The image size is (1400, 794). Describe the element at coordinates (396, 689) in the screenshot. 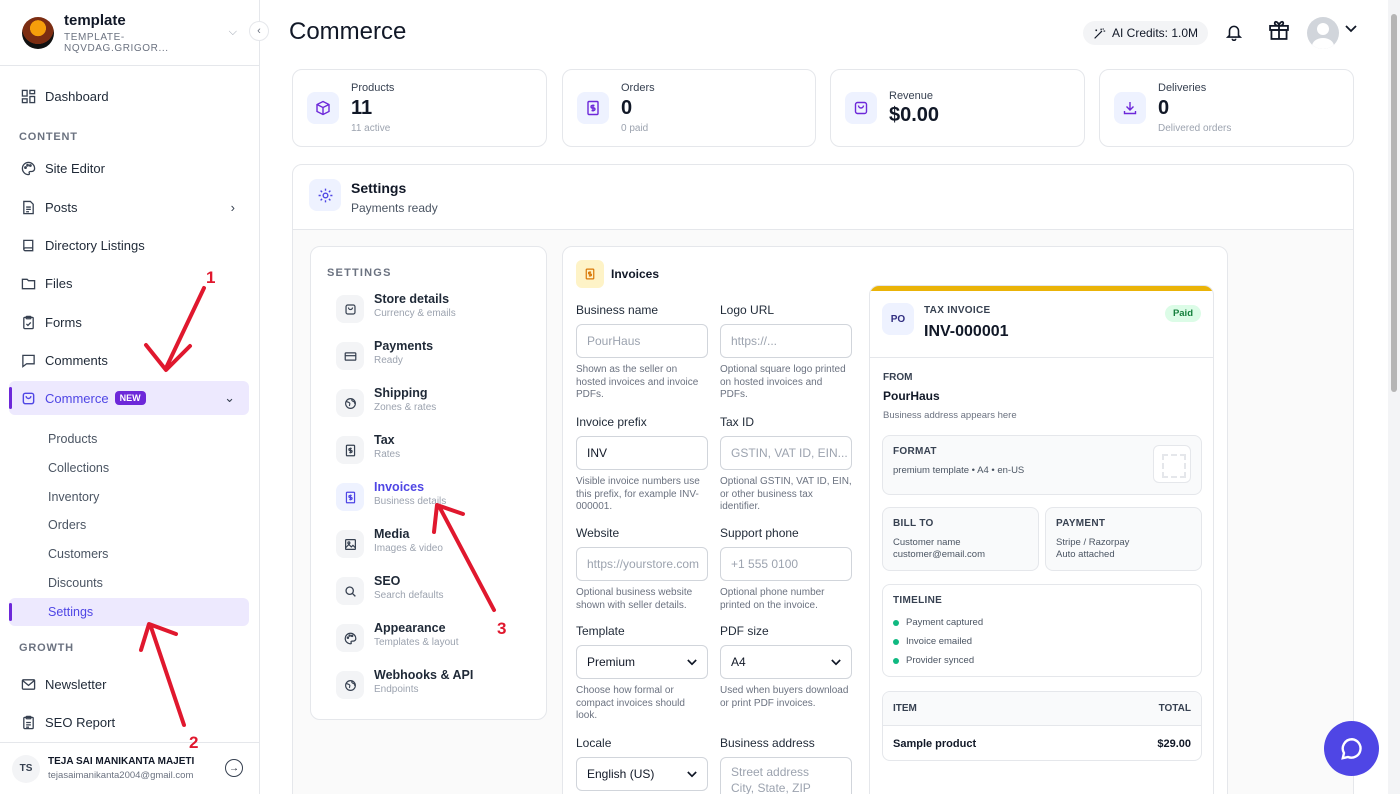

I see `settings-nav-sub: Endpoints` at that location.